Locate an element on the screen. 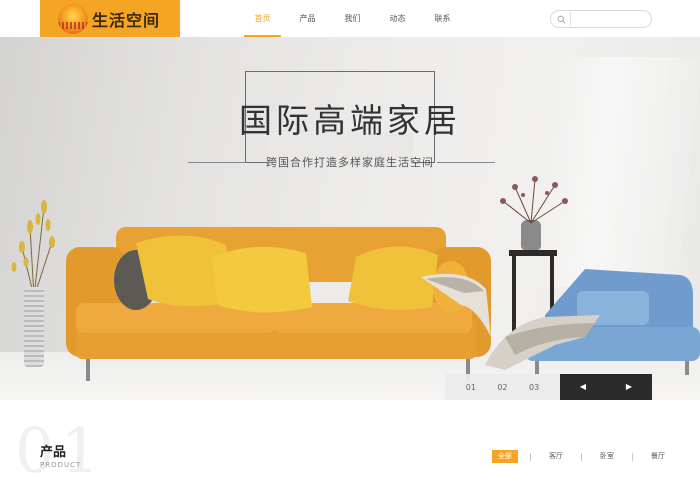 This screenshot has width=700, height=477. logo: 生活空间 is located at coordinates (110, 18).